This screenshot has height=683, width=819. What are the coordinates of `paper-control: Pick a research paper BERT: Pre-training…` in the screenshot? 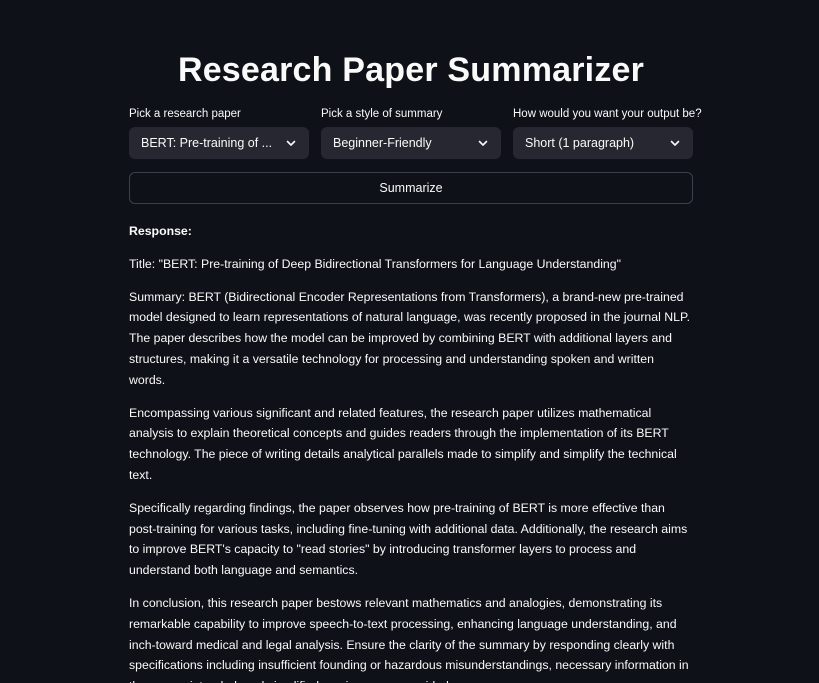 It's located at (219, 133).